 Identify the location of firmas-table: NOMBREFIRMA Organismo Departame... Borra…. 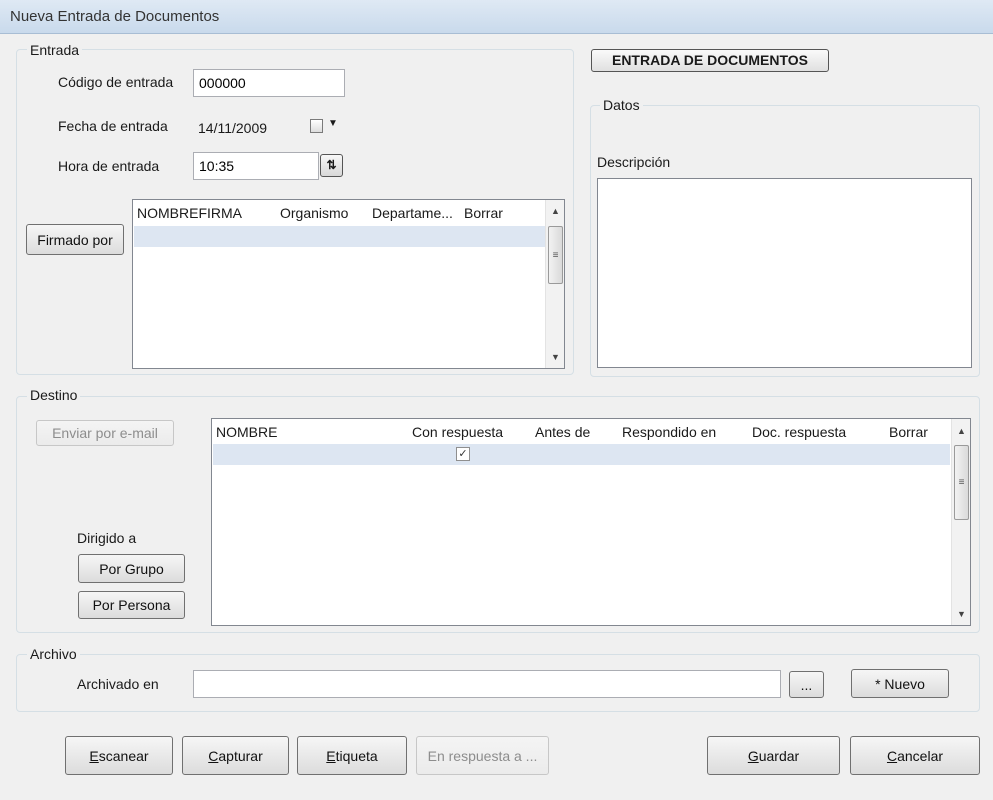
(348, 284).